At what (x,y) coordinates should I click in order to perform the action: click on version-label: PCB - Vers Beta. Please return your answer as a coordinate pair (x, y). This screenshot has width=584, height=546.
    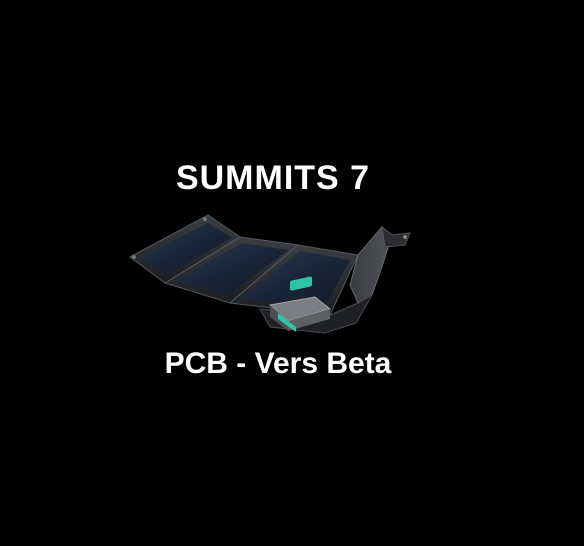
    Looking at the image, I should click on (278, 363).